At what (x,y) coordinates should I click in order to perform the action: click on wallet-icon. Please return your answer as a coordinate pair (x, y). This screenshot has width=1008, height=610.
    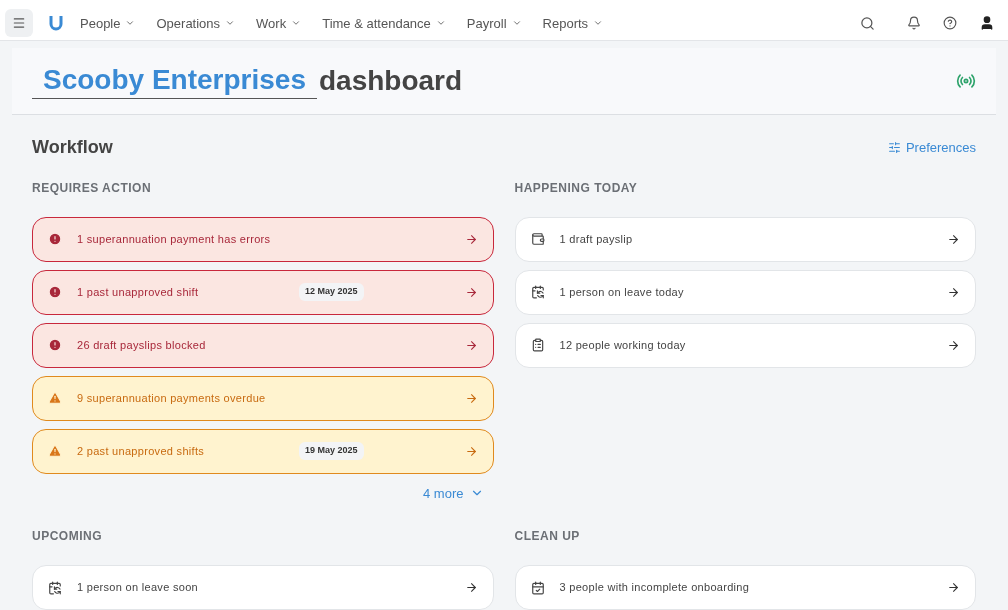
    Looking at the image, I should click on (537, 239).